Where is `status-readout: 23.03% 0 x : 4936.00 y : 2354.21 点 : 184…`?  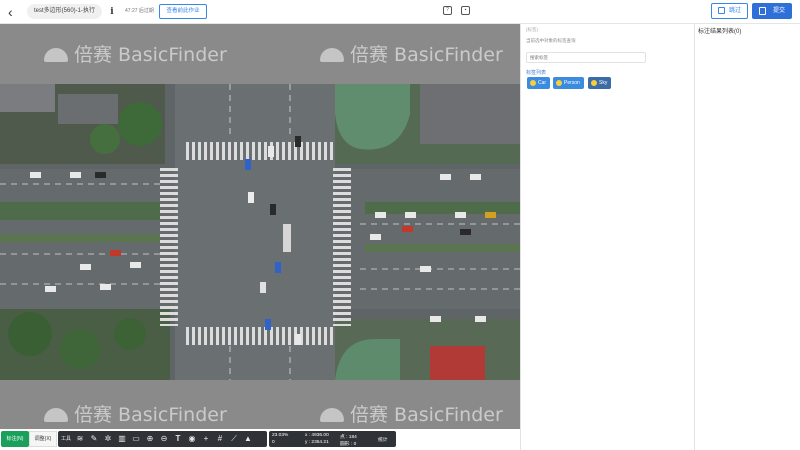
status-readout: 23.03% 0 x : 4936.00 y : 2354.21 点 : 184… is located at coordinates (332, 439).